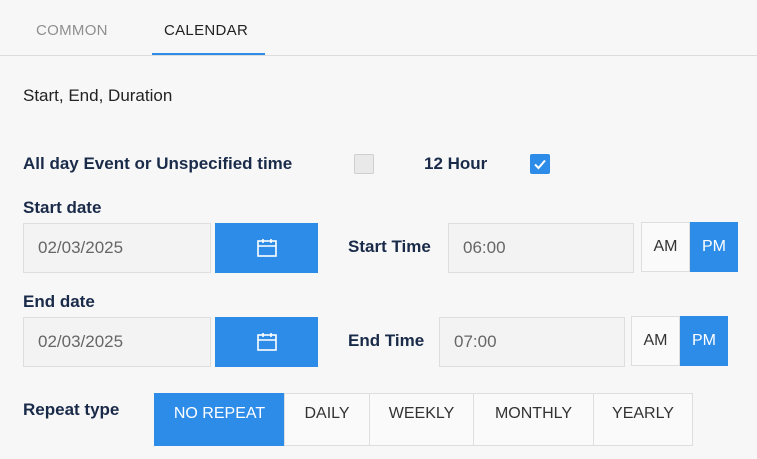 This screenshot has height=459, width=757. Describe the element at coordinates (62, 207) in the screenshot. I see `start-date-label: Start date` at that location.